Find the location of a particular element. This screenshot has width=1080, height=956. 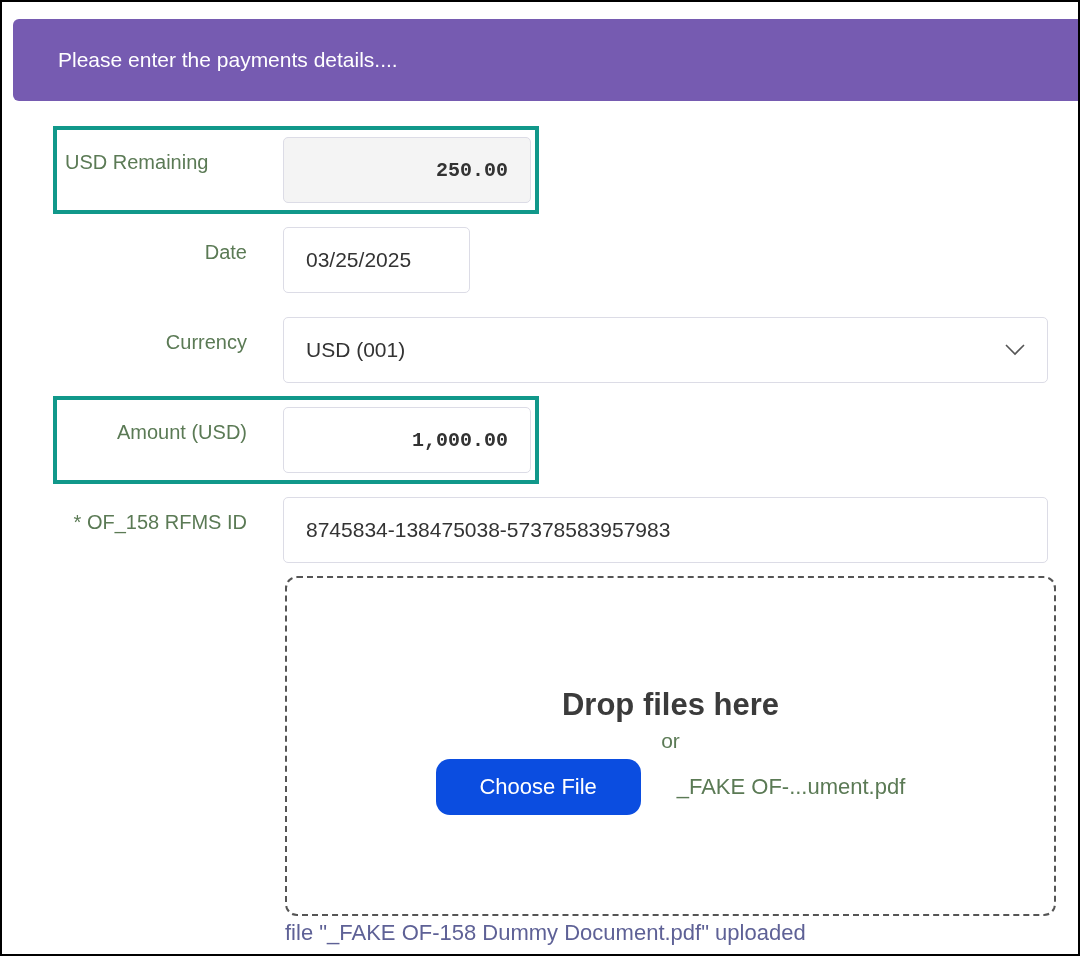

field-label: Date is located at coordinates (225, 252).